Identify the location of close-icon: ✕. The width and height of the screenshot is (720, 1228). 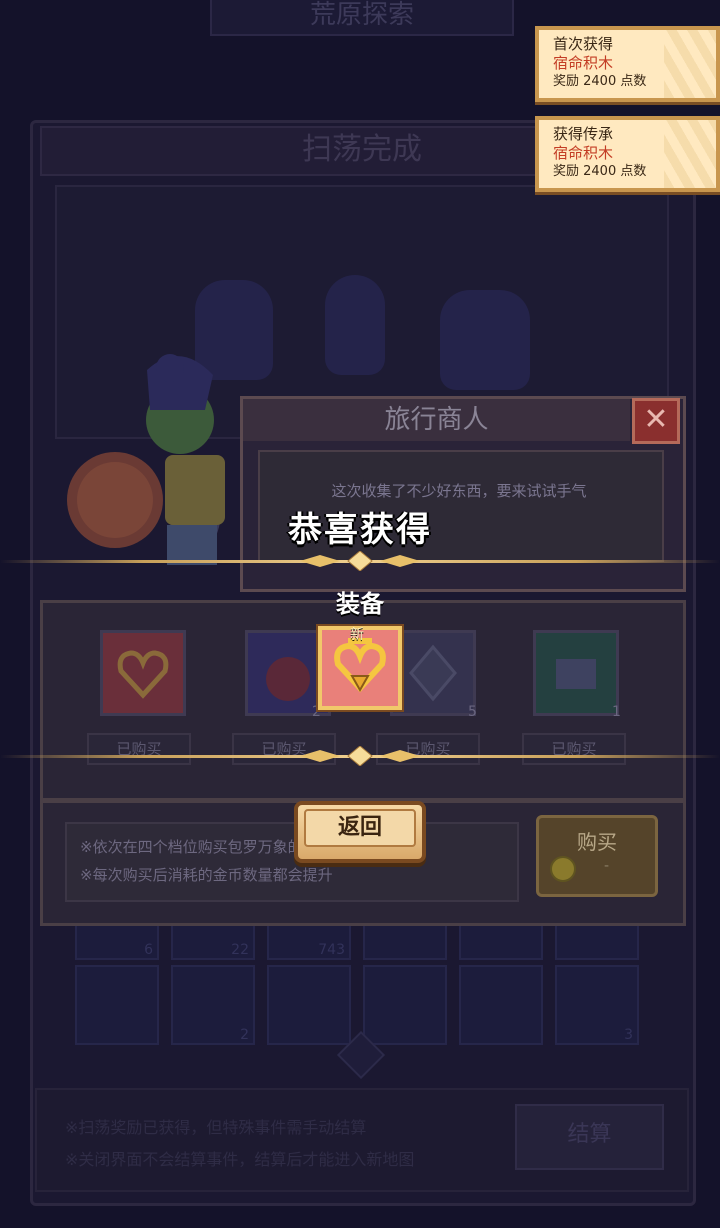
(656, 421).